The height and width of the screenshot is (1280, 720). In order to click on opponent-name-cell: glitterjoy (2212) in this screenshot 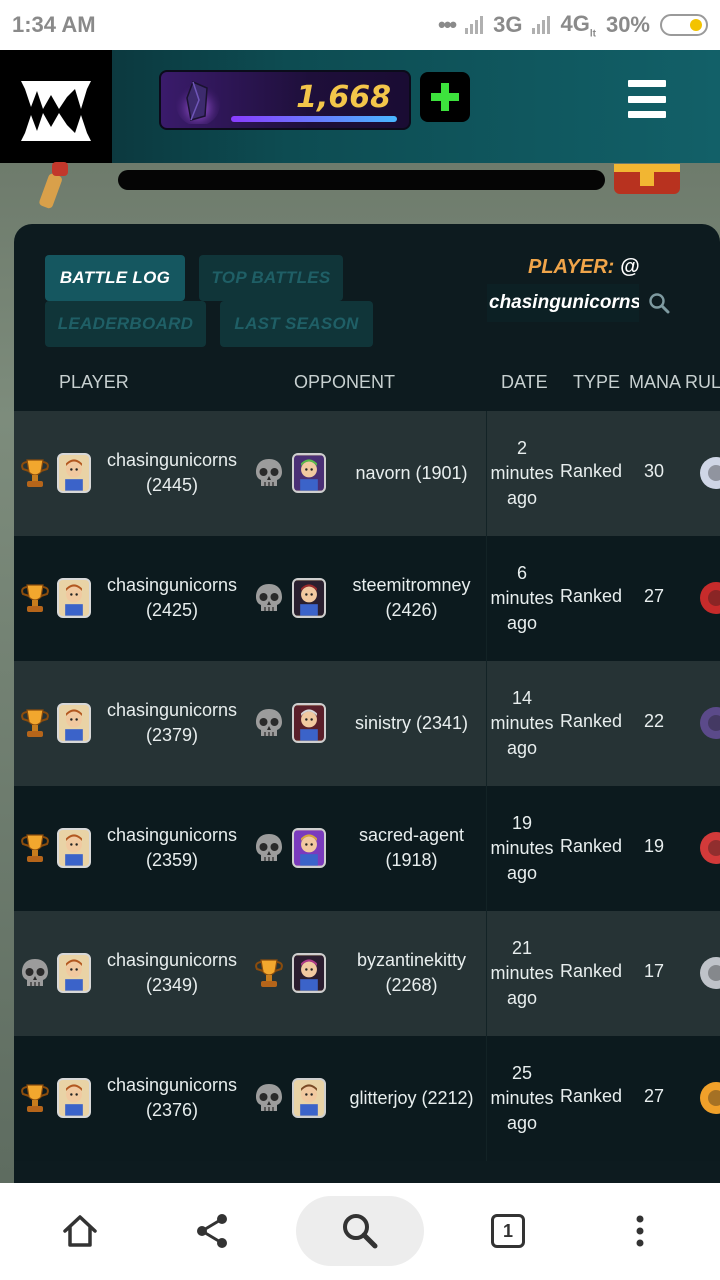, I will do `click(411, 1098)`.